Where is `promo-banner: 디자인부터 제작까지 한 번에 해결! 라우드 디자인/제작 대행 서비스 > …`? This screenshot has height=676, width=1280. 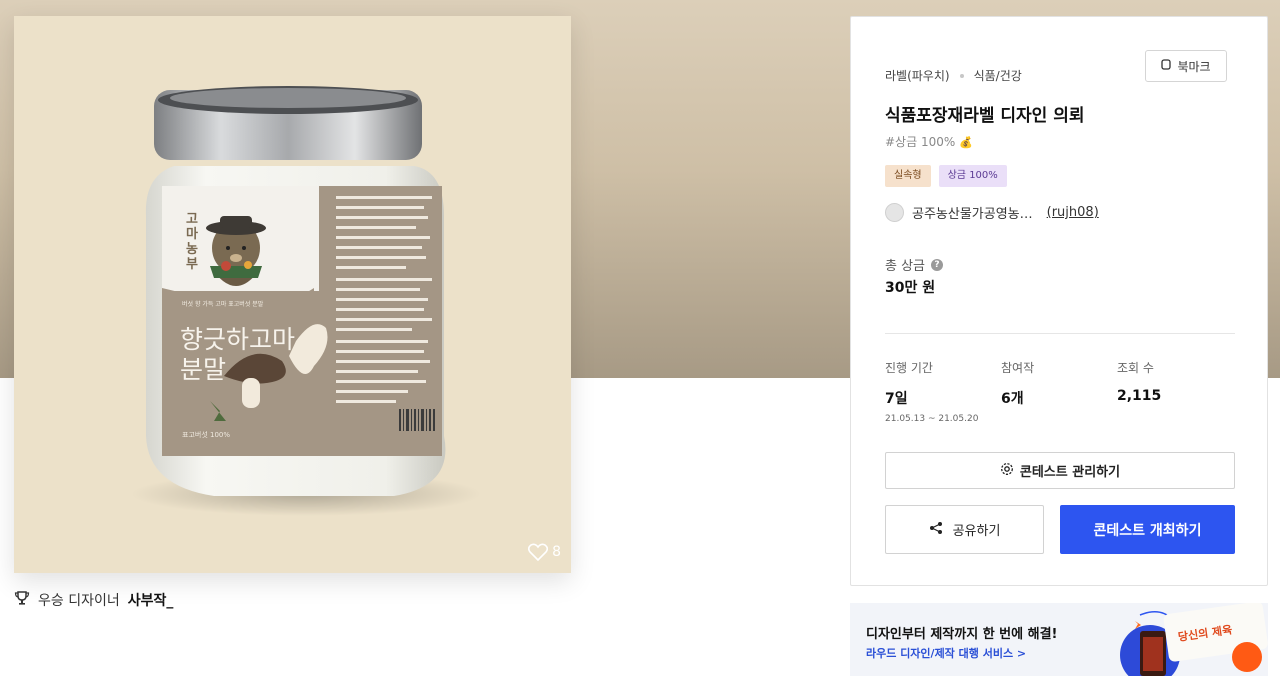 promo-banner: 디자인부터 제작까지 한 번에 해결! 라우드 디자인/제작 대행 서비스 > … is located at coordinates (1059, 639).